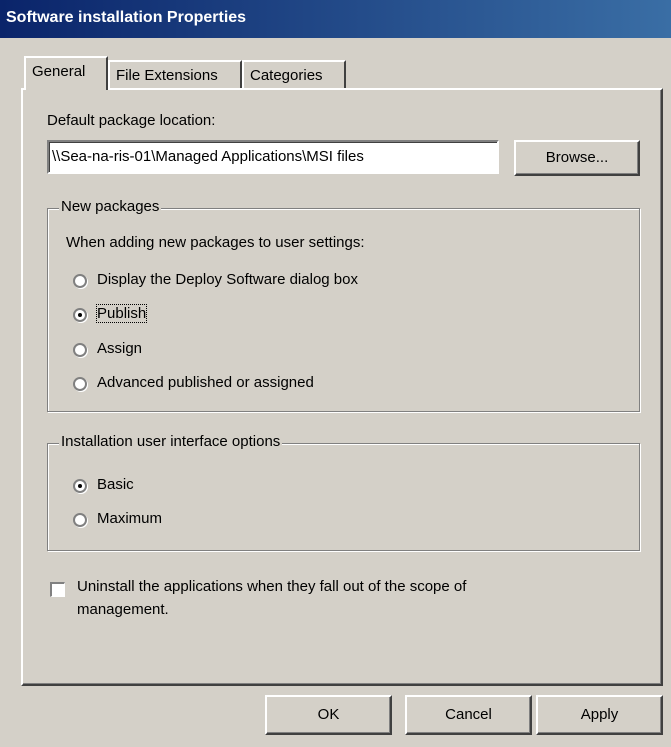 The width and height of the screenshot is (671, 747). What do you see at coordinates (57, 589) in the screenshot?
I see `uninstall-checkbox` at bounding box center [57, 589].